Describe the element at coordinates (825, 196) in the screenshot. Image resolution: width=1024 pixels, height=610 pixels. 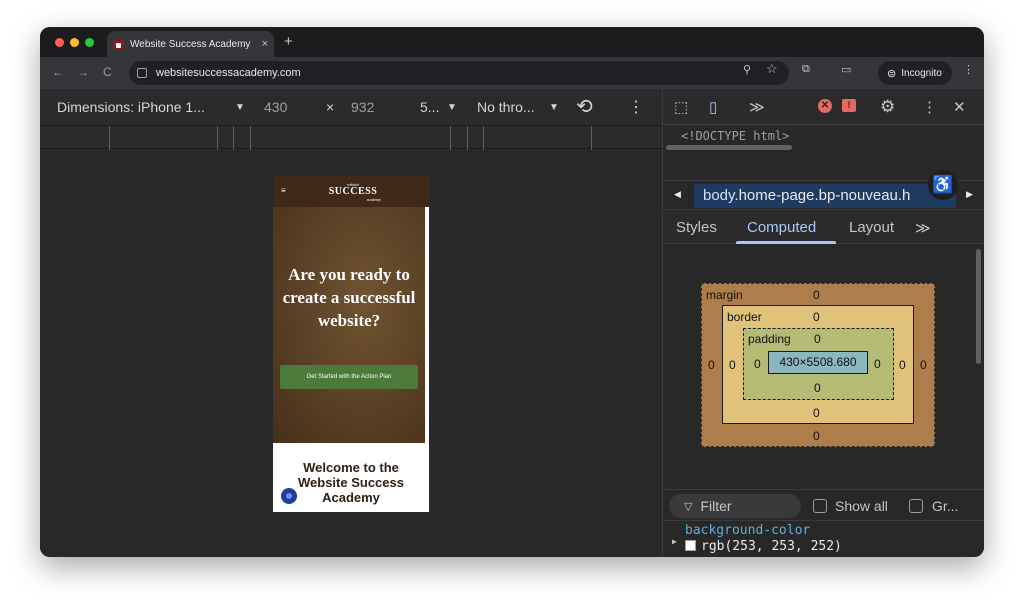
I see `breadcrumb-body-node: body.home-page.bp-nouveau.h` at that location.